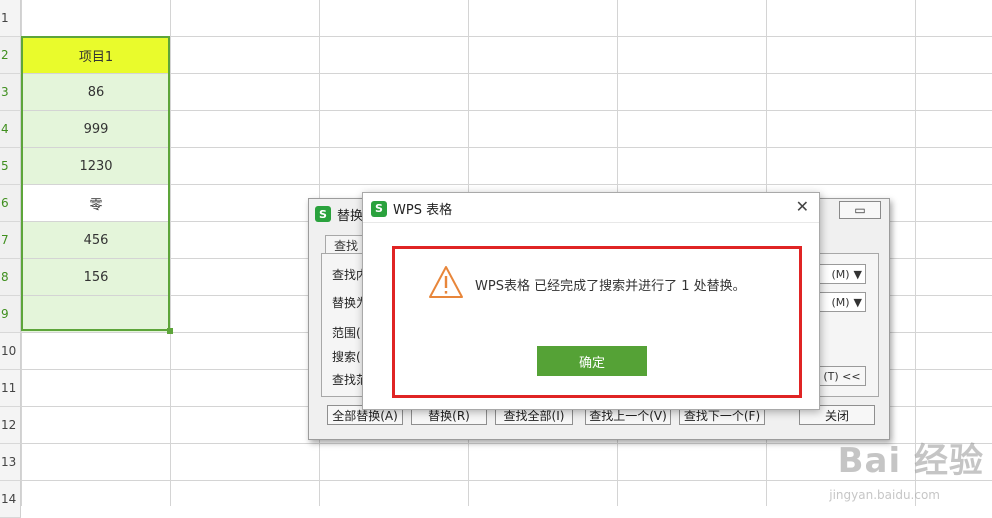 The height and width of the screenshot is (518, 992). What do you see at coordinates (10, 462) in the screenshot?
I see `row-header: 13` at bounding box center [10, 462].